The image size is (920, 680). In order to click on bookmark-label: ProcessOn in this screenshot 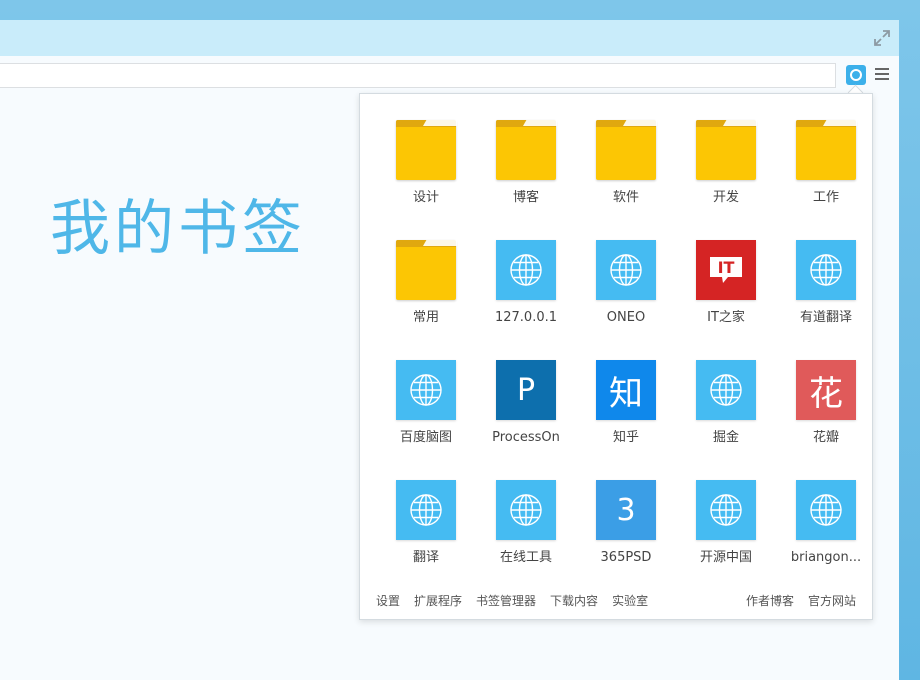, I will do `click(526, 437)`.